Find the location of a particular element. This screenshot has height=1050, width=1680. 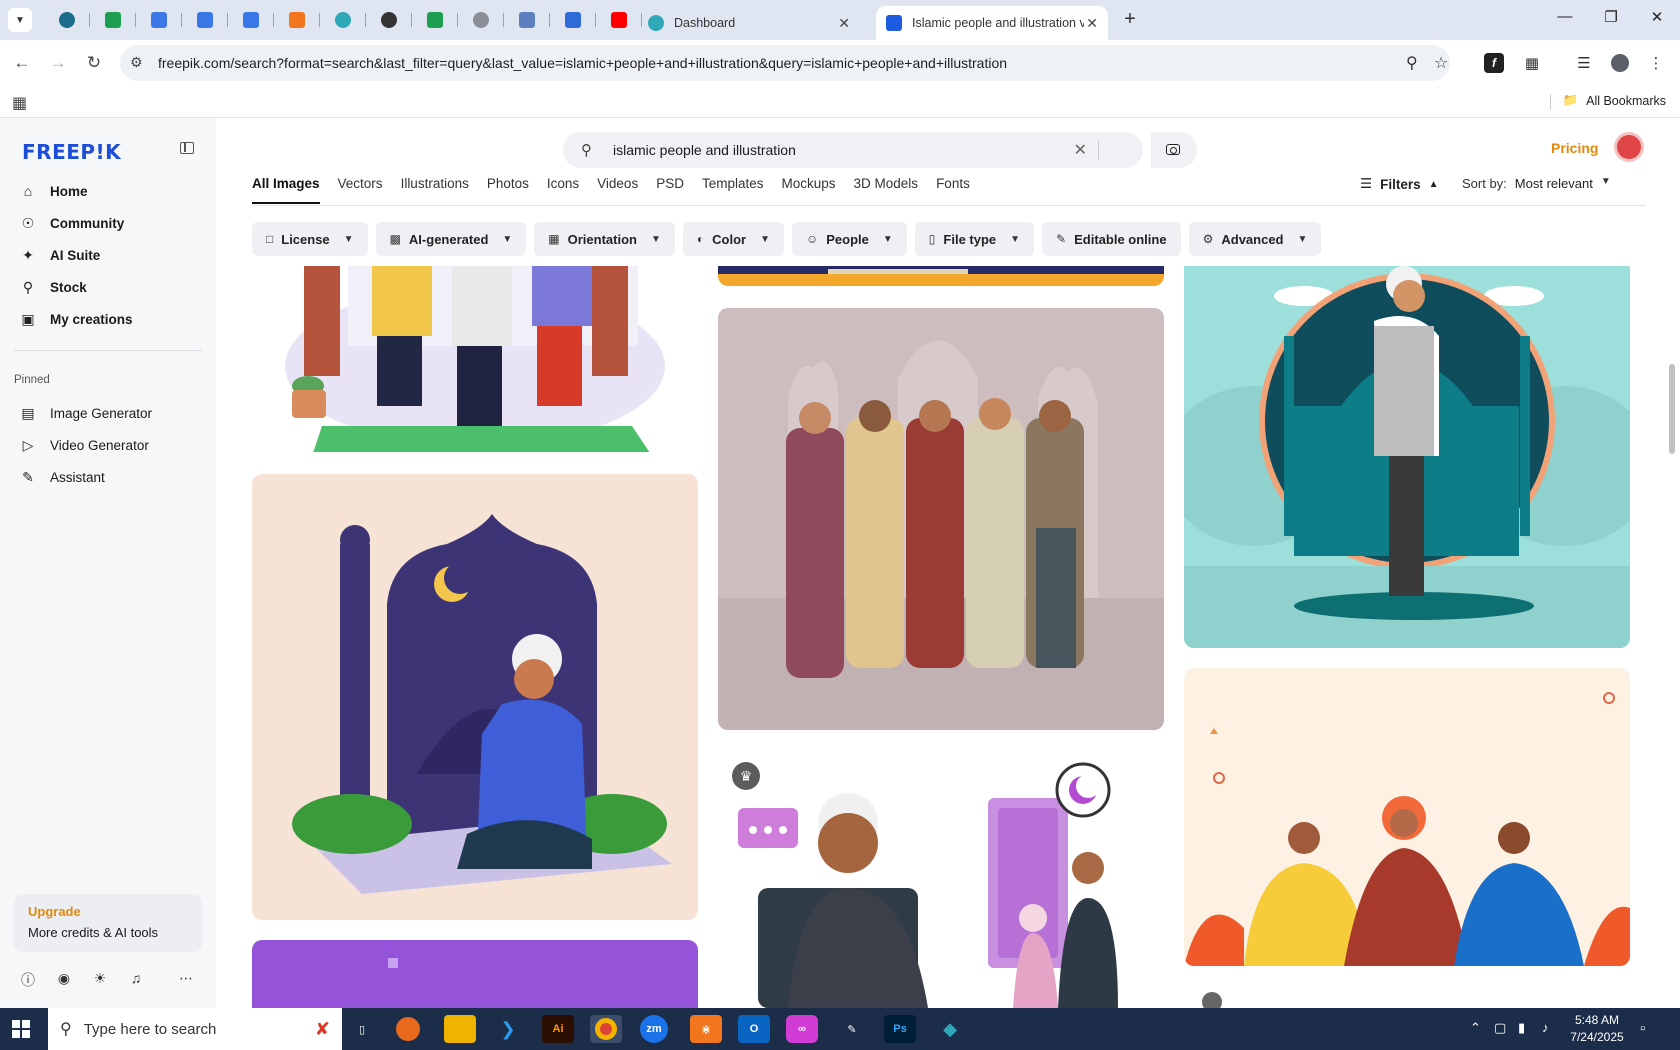

collapse-sidebar-icon is located at coordinates (187, 148).